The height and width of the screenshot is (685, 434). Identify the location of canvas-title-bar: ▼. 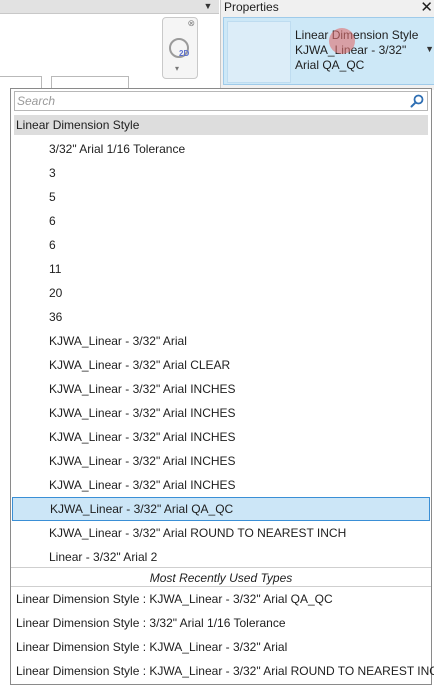
(109, 7).